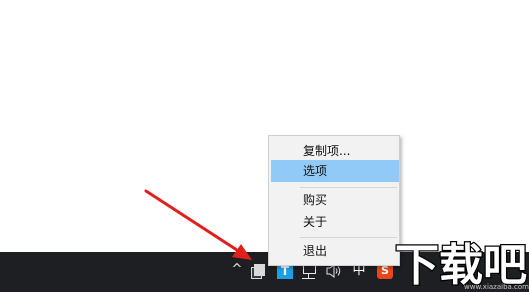  Describe the element at coordinates (335, 171) in the screenshot. I see `menu-item-options: 选项` at that location.